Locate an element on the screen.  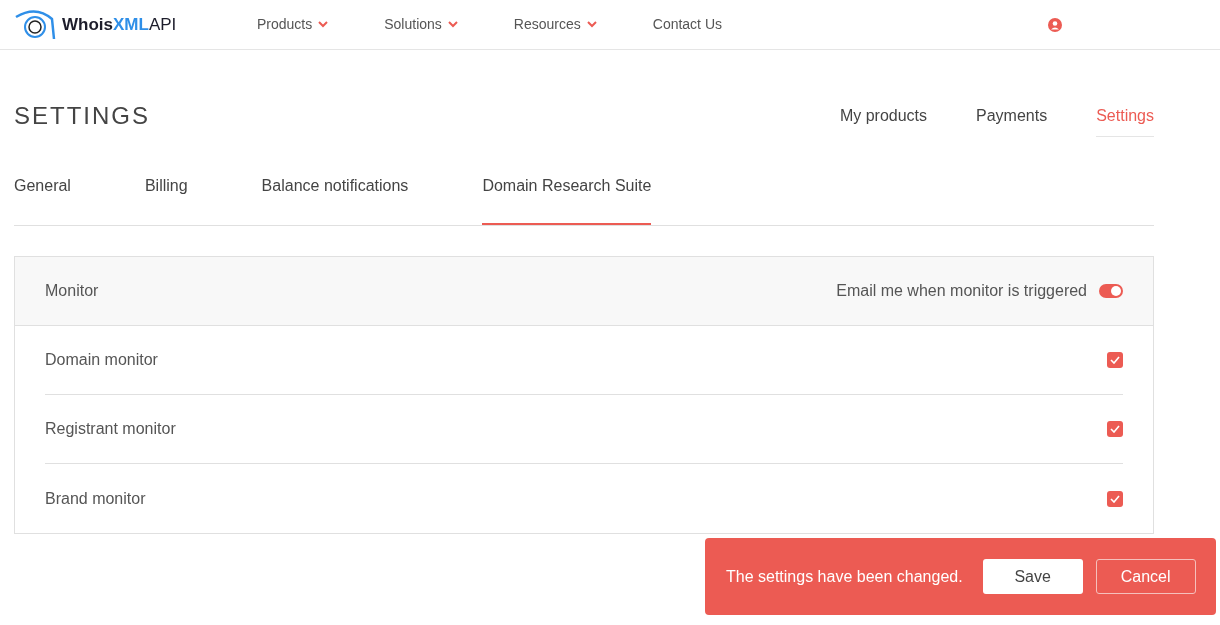
nav-link: Solutions is located at coordinates (421, 24).